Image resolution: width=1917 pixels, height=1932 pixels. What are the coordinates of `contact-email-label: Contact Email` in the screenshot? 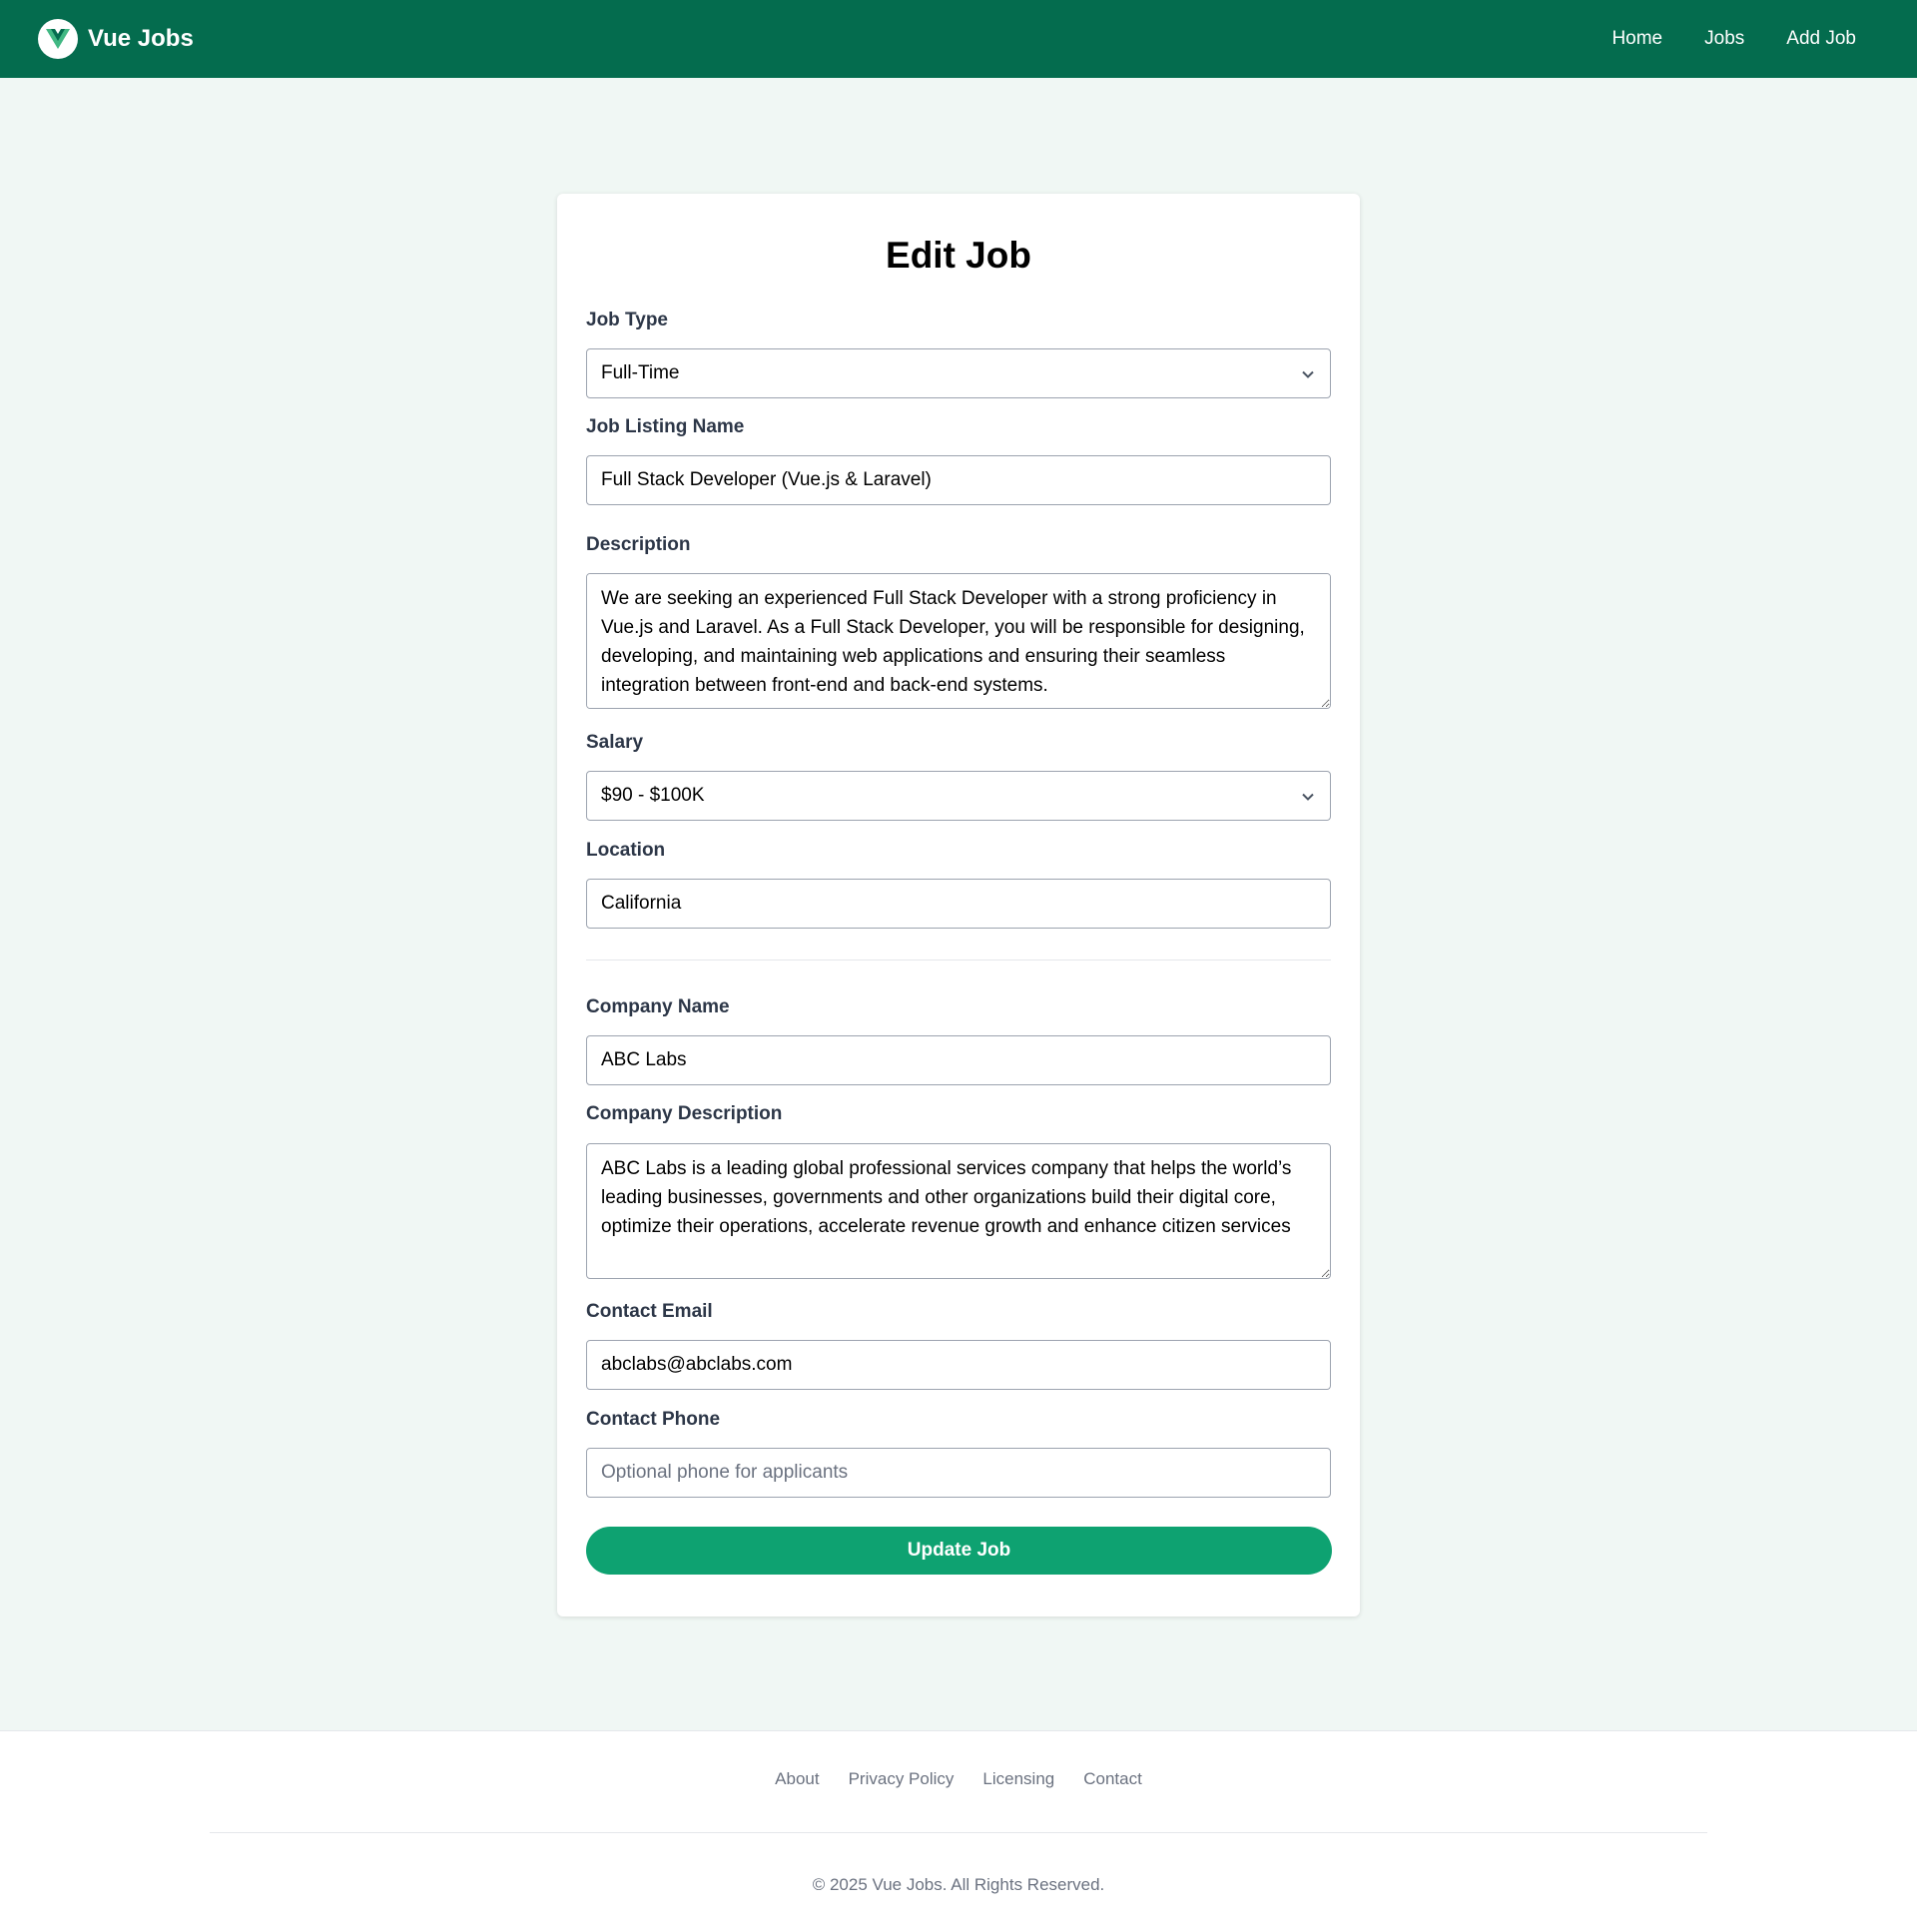 It's located at (649, 1312).